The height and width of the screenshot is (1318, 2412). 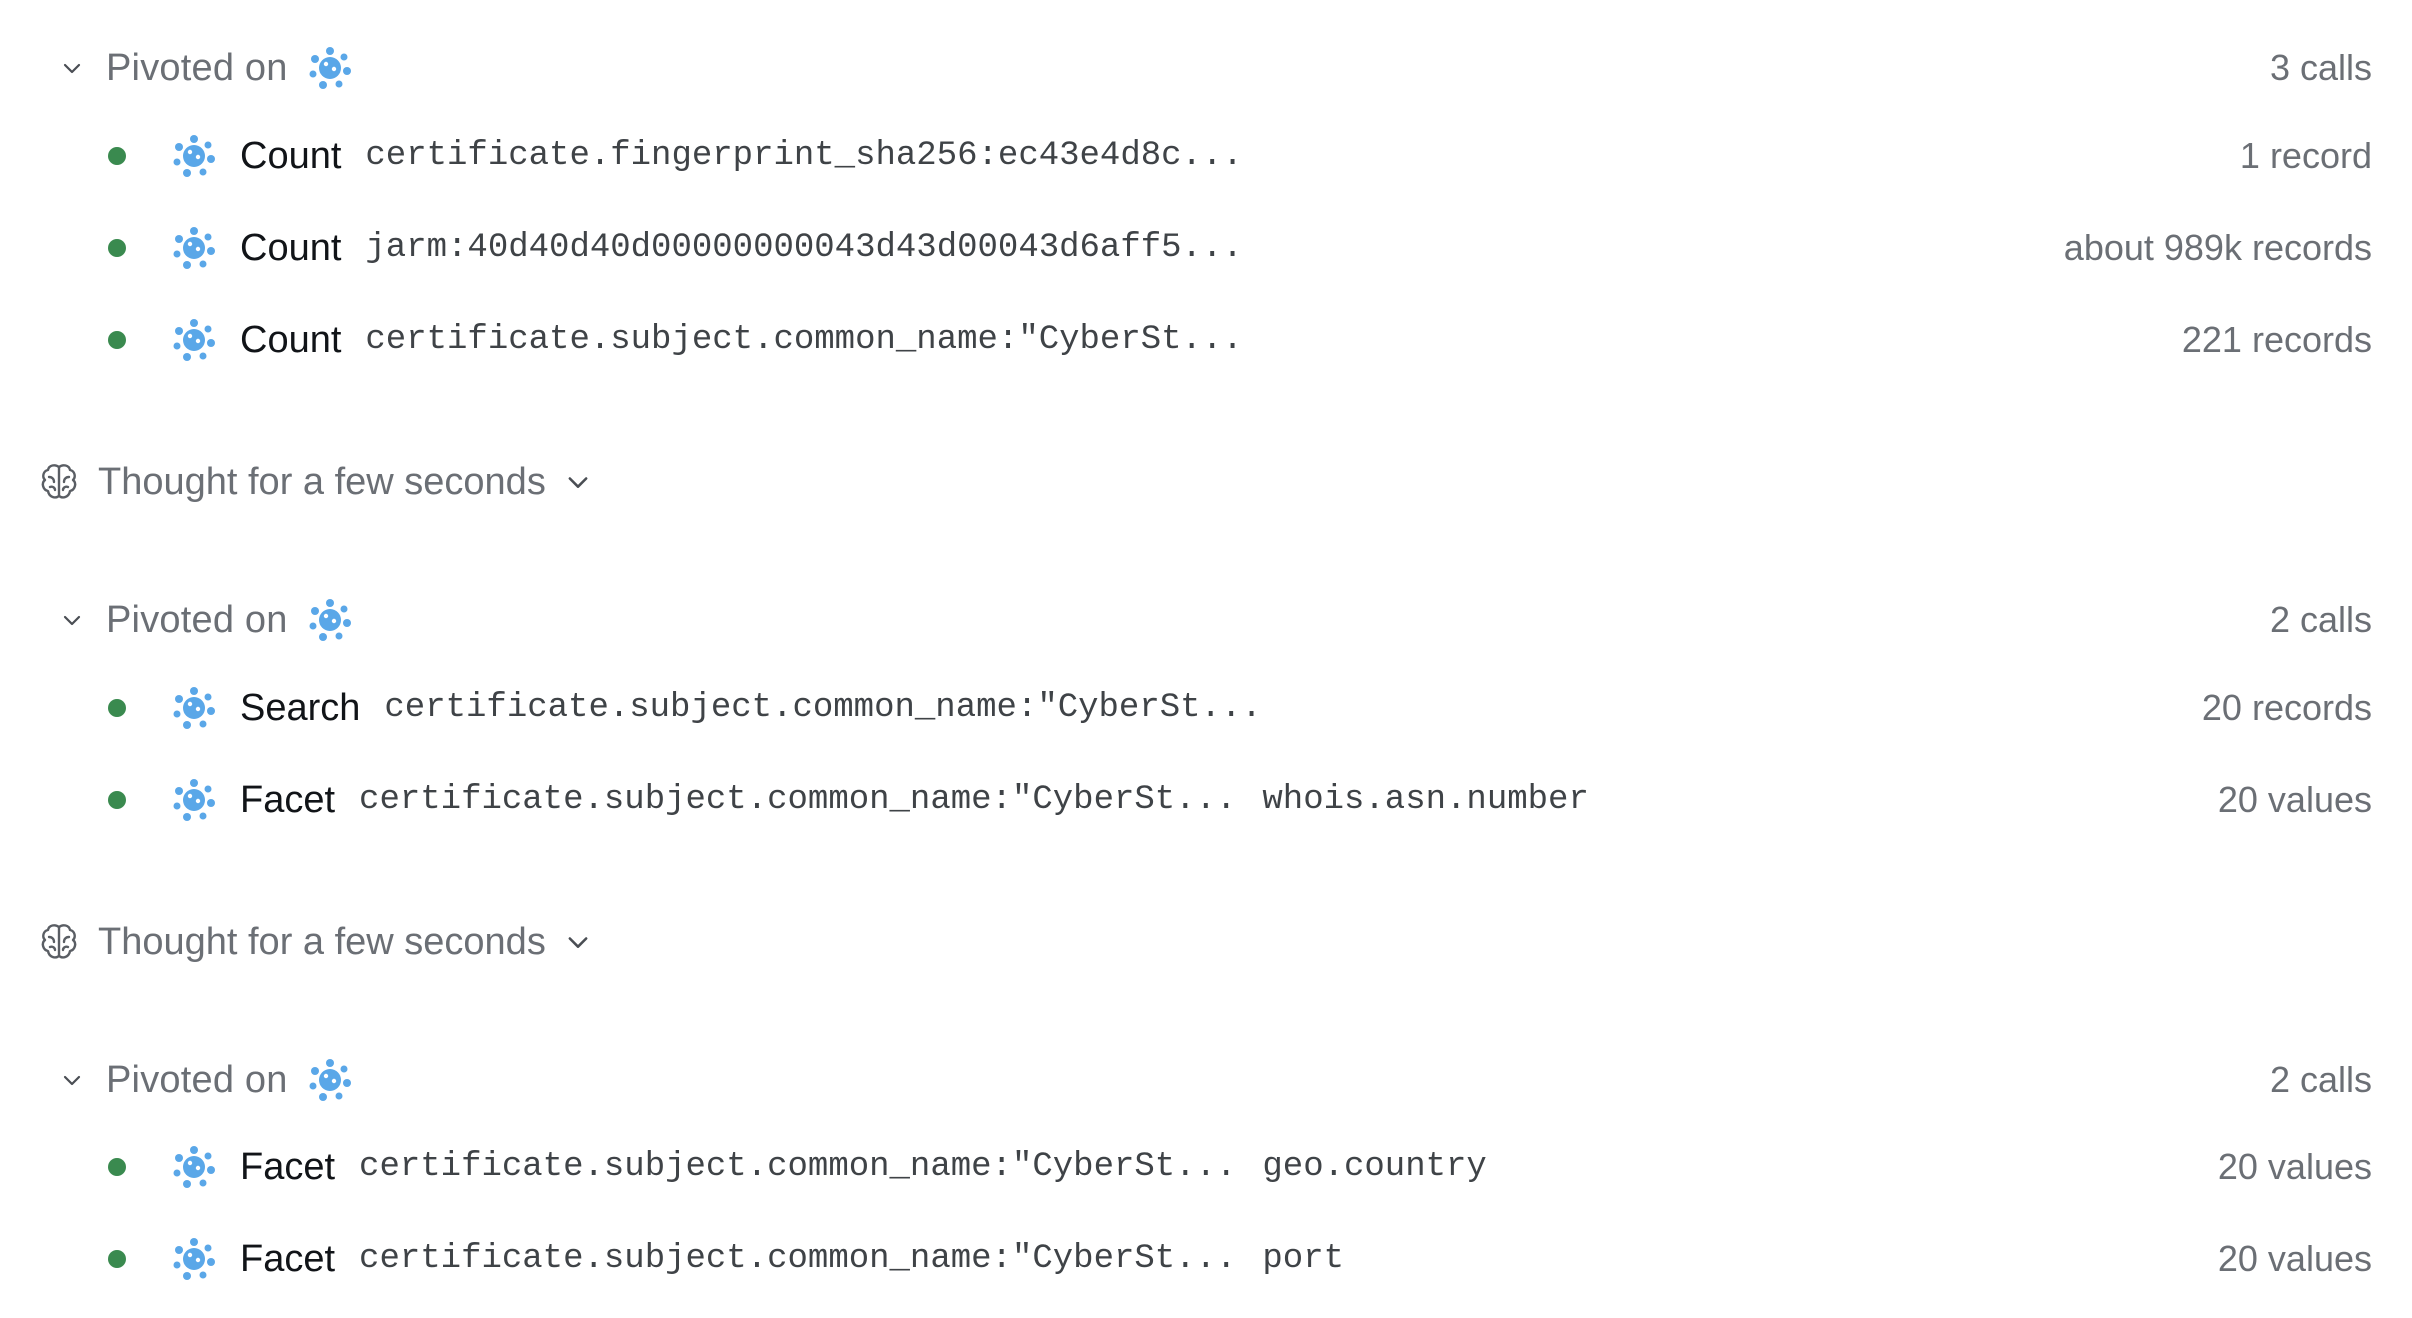 I want to click on facet-field: port, so click(x=1303, y=1259).